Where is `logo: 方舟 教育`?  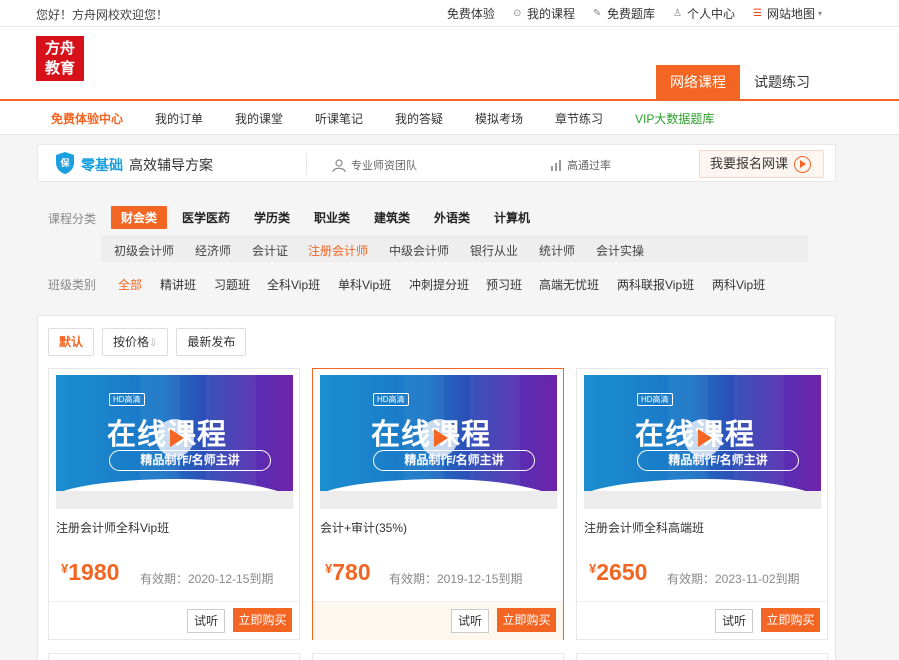
logo: 方舟 教育 is located at coordinates (60, 58).